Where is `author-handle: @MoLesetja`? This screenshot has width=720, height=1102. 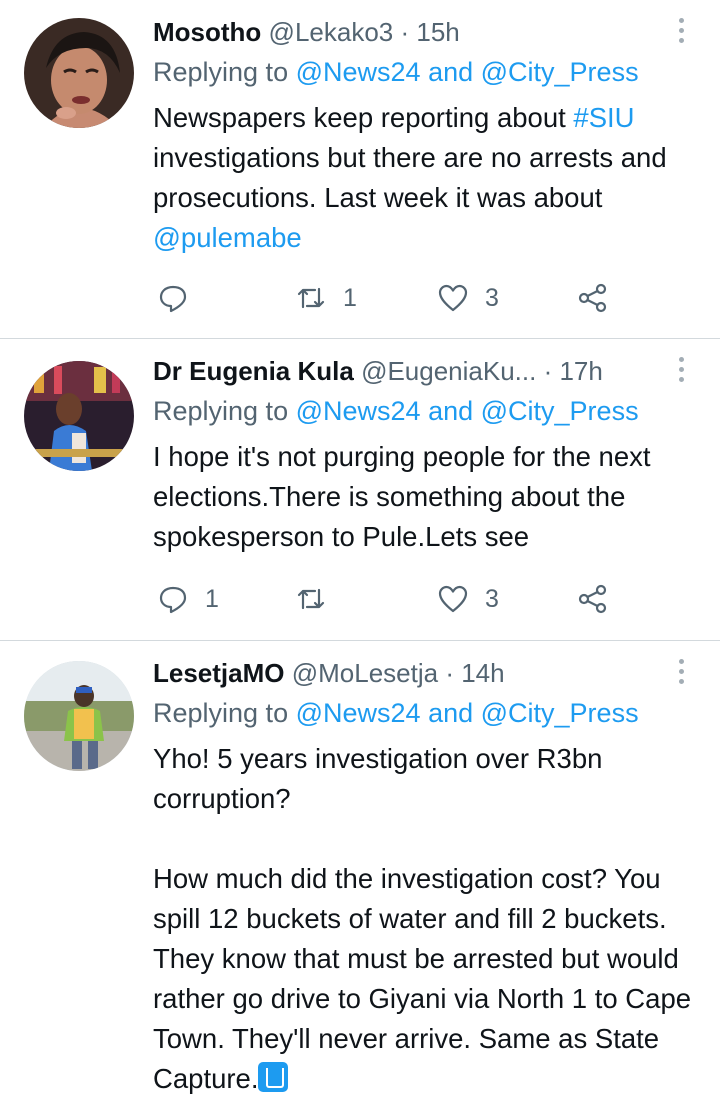 author-handle: @MoLesetja is located at coordinates (365, 673).